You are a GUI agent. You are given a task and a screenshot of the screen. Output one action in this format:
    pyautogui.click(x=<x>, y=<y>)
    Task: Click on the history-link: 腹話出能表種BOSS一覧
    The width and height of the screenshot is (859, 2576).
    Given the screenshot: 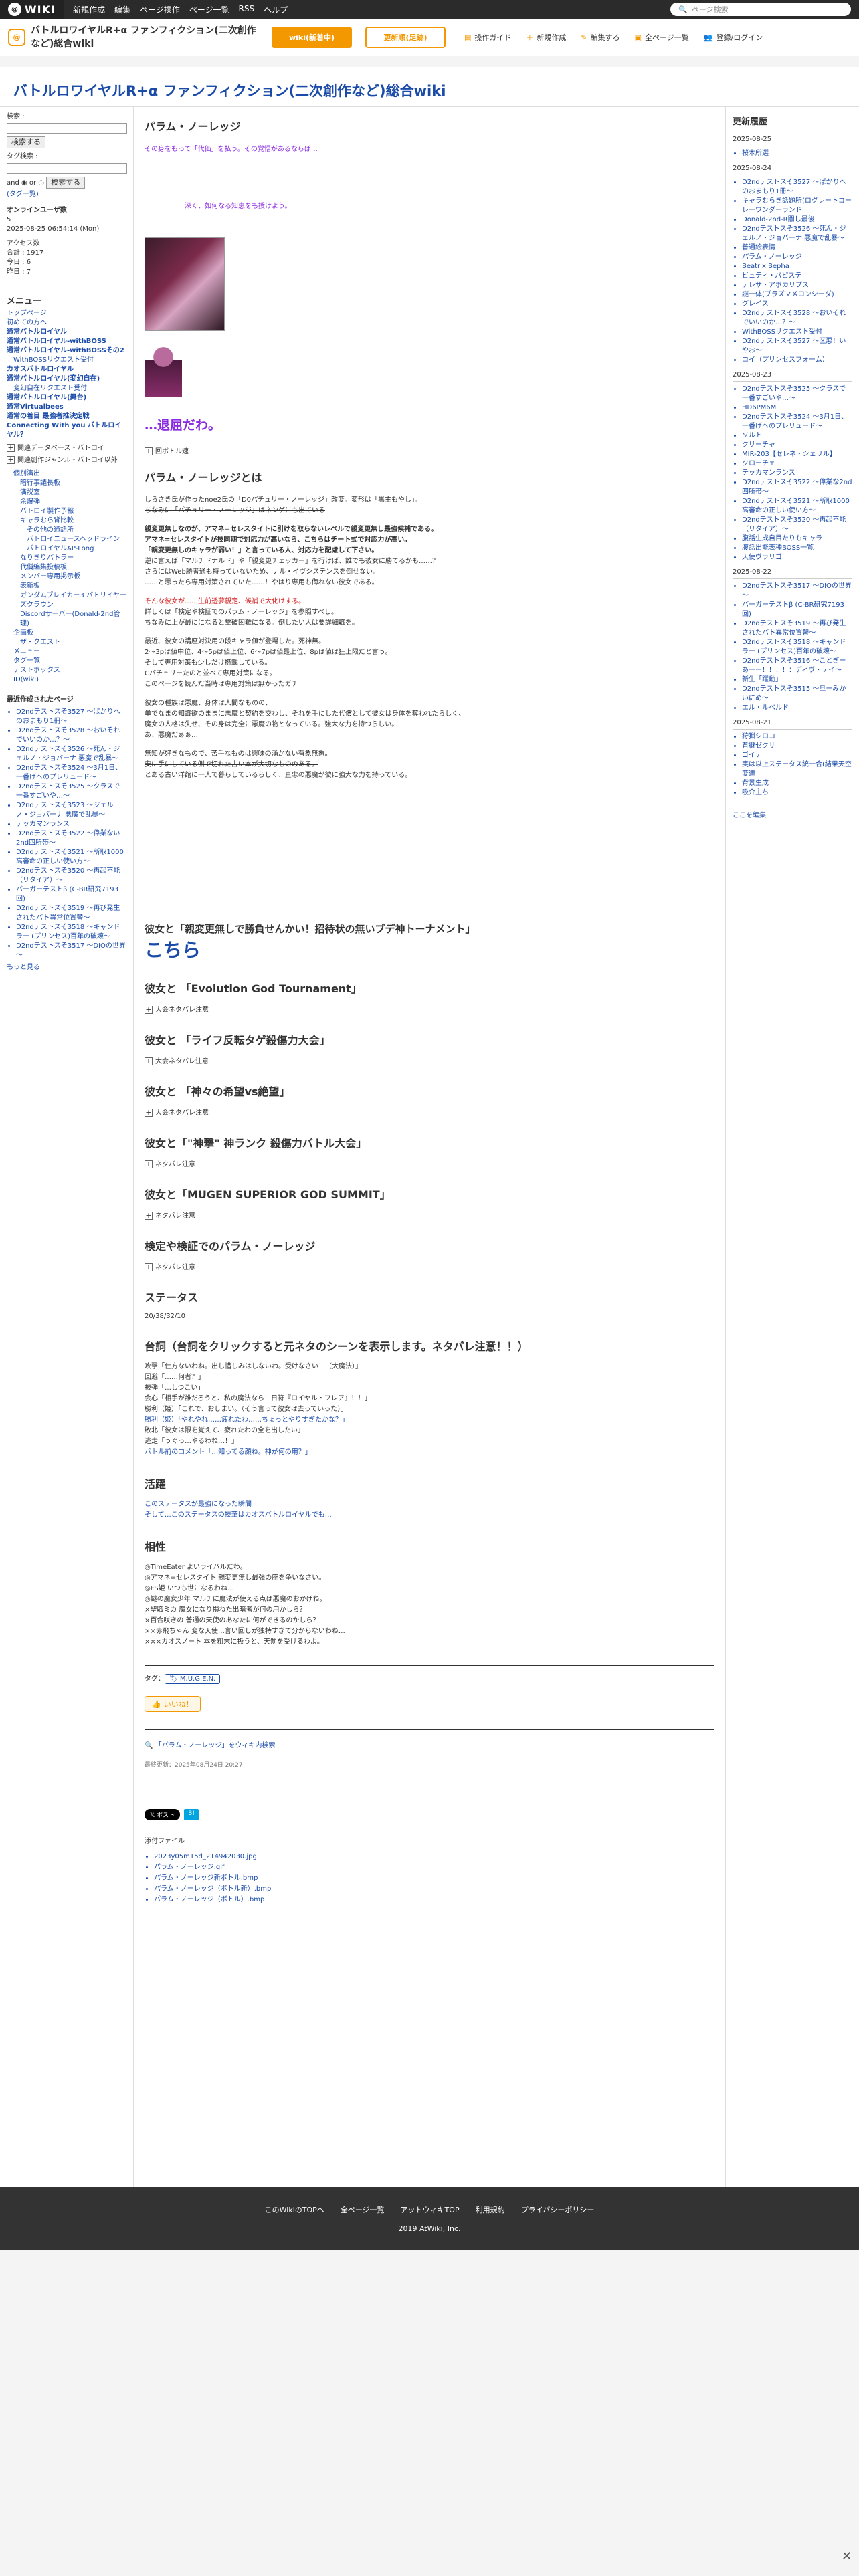 What is the action you would take?
    pyautogui.click(x=797, y=548)
    